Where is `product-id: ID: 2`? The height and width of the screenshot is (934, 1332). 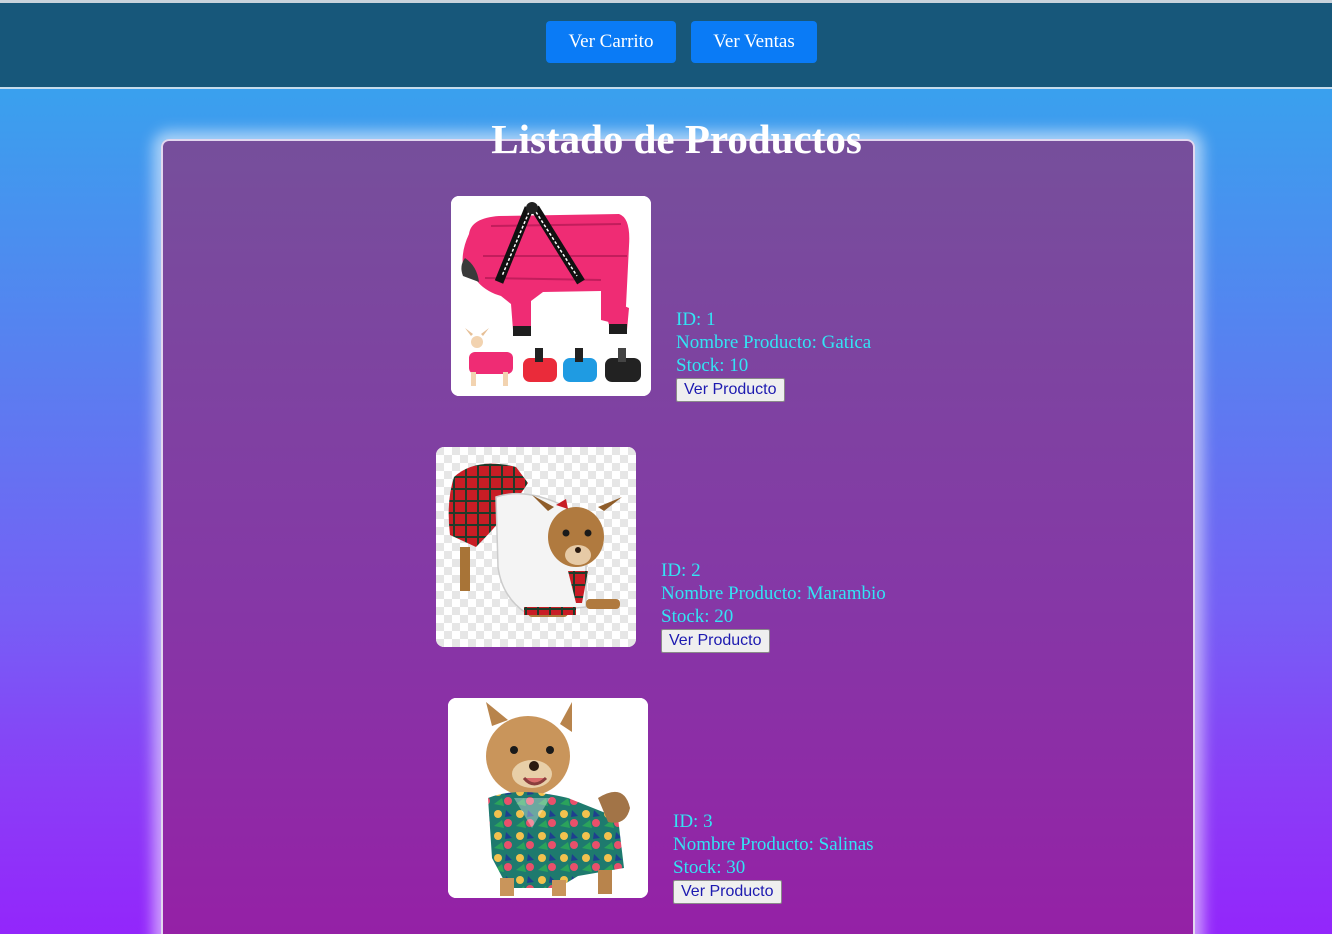 product-id: ID: 2 is located at coordinates (681, 570).